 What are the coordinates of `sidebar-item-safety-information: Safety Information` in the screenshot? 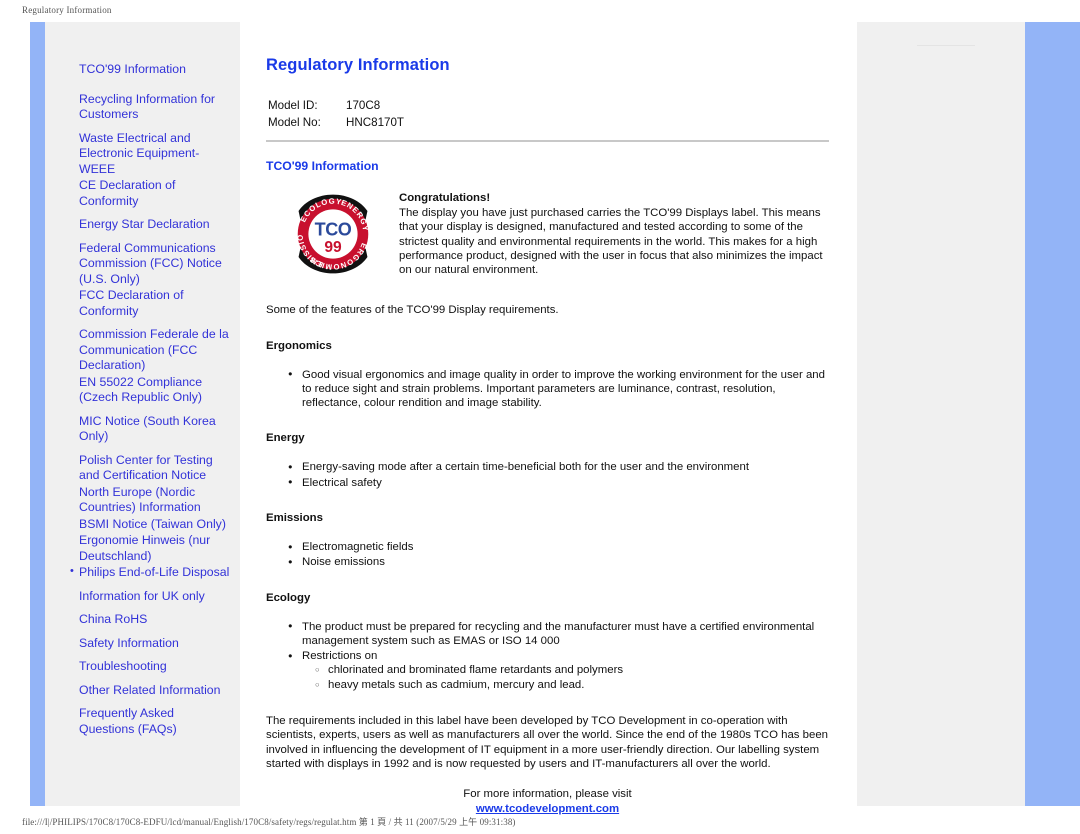 It's located at (142, 644).